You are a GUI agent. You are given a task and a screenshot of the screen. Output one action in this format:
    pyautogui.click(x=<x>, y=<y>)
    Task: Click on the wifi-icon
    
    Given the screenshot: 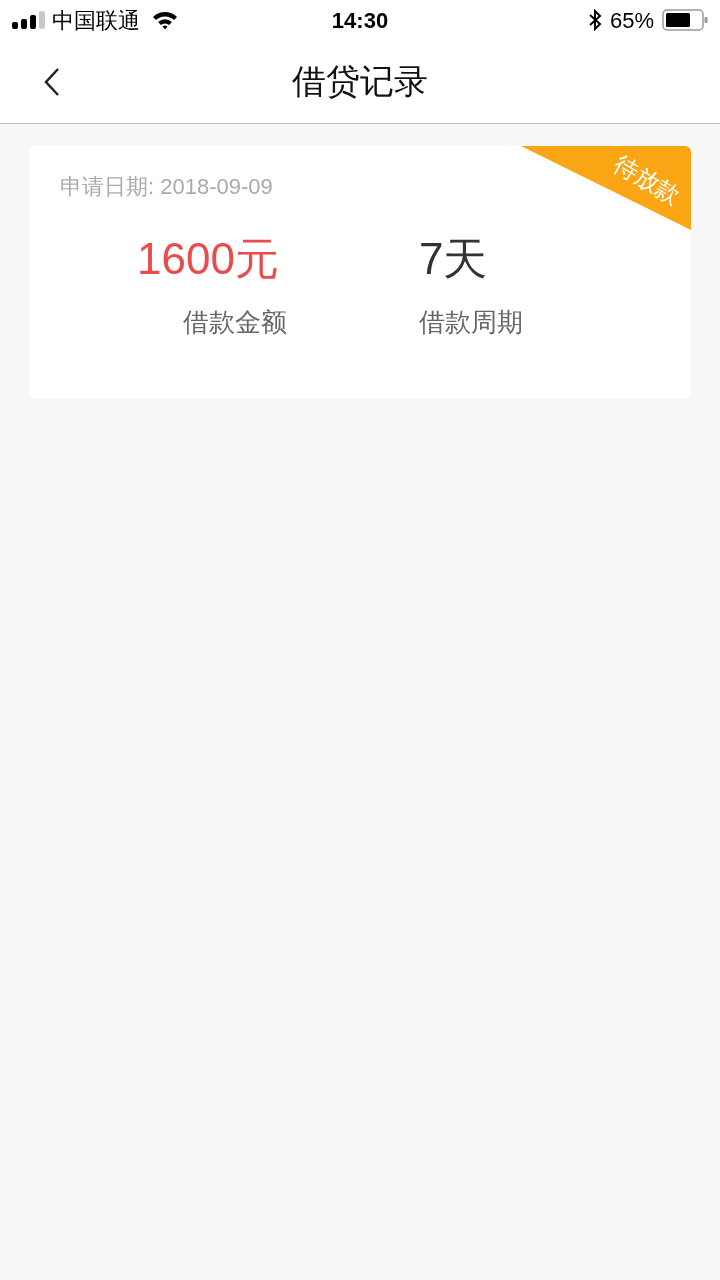 What is the action you would take?
    pyautogui.click(x=165, y=20)
    